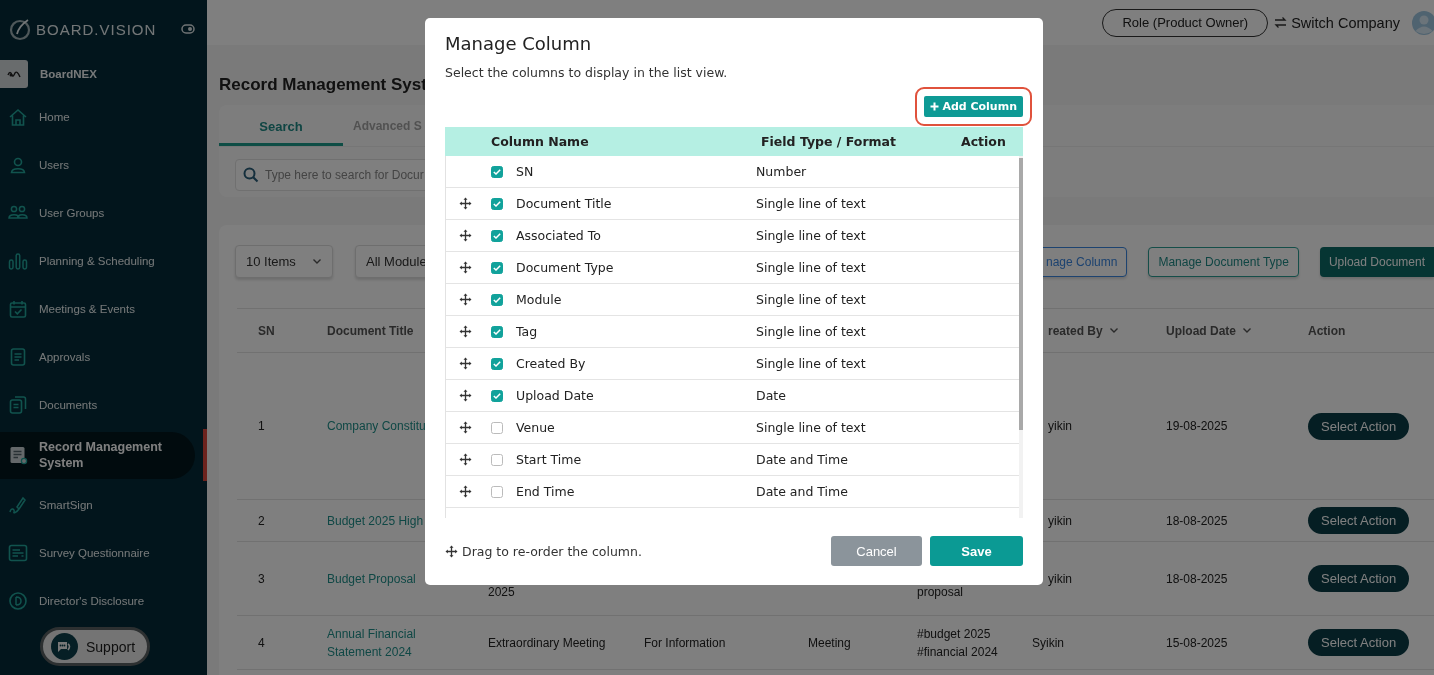  Describe the element at coordinates (1185, 22) in the screenshot. I see `role-button: Role (Product Owner)` at that location.